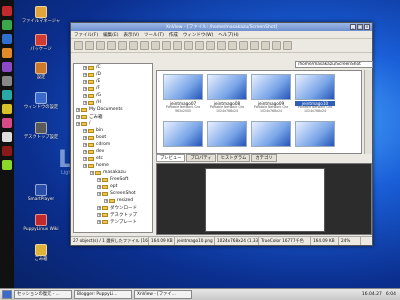  Describe the element at coordinates (113, 151) in the screenshot. I see `tree-node: + dev` at that location.